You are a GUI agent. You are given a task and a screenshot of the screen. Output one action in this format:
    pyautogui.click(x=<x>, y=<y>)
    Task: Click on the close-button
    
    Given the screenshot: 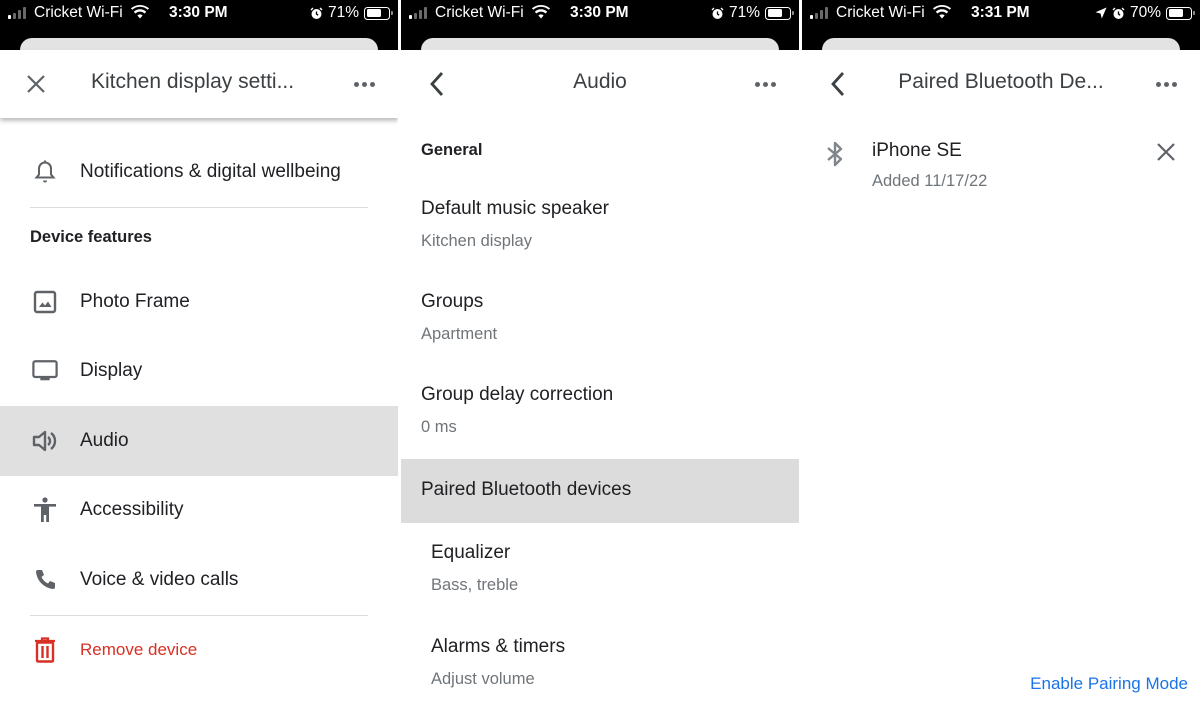 What is the action you would take?
    pyautogui.click(x=36, y=84)
    